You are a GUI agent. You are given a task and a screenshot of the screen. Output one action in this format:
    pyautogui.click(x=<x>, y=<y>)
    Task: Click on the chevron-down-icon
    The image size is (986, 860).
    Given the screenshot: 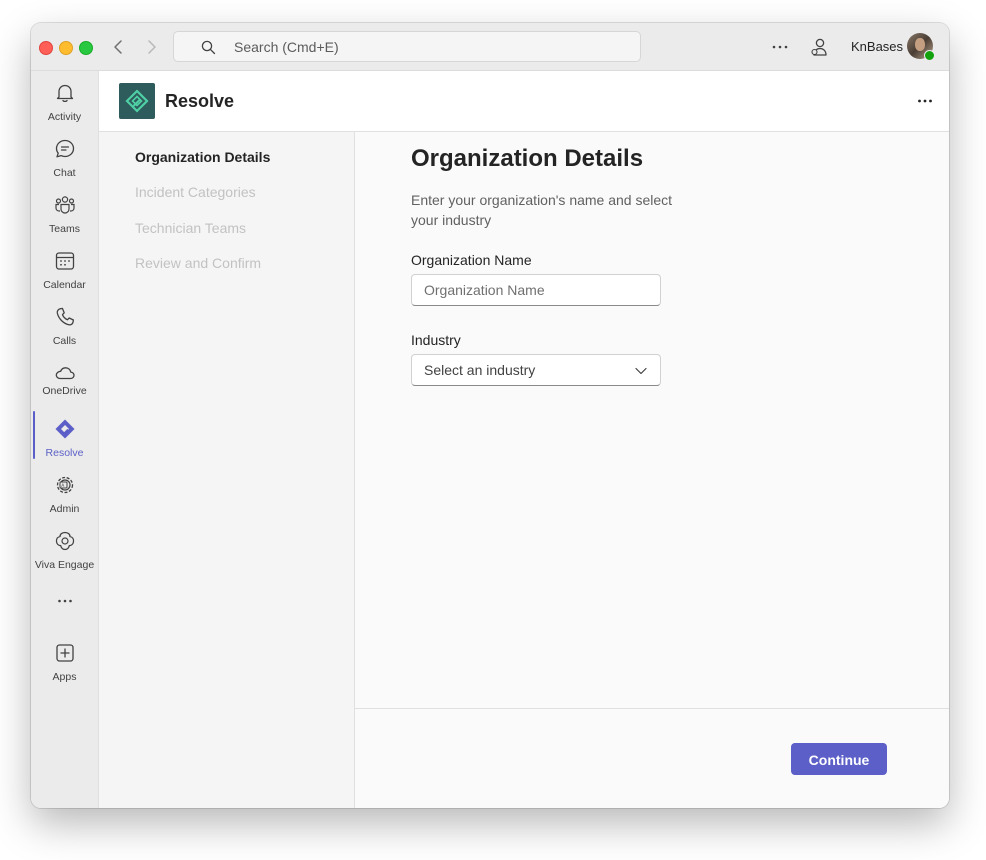 What is the action you would take?
    pyautogui.click(x=641, y=371)
    